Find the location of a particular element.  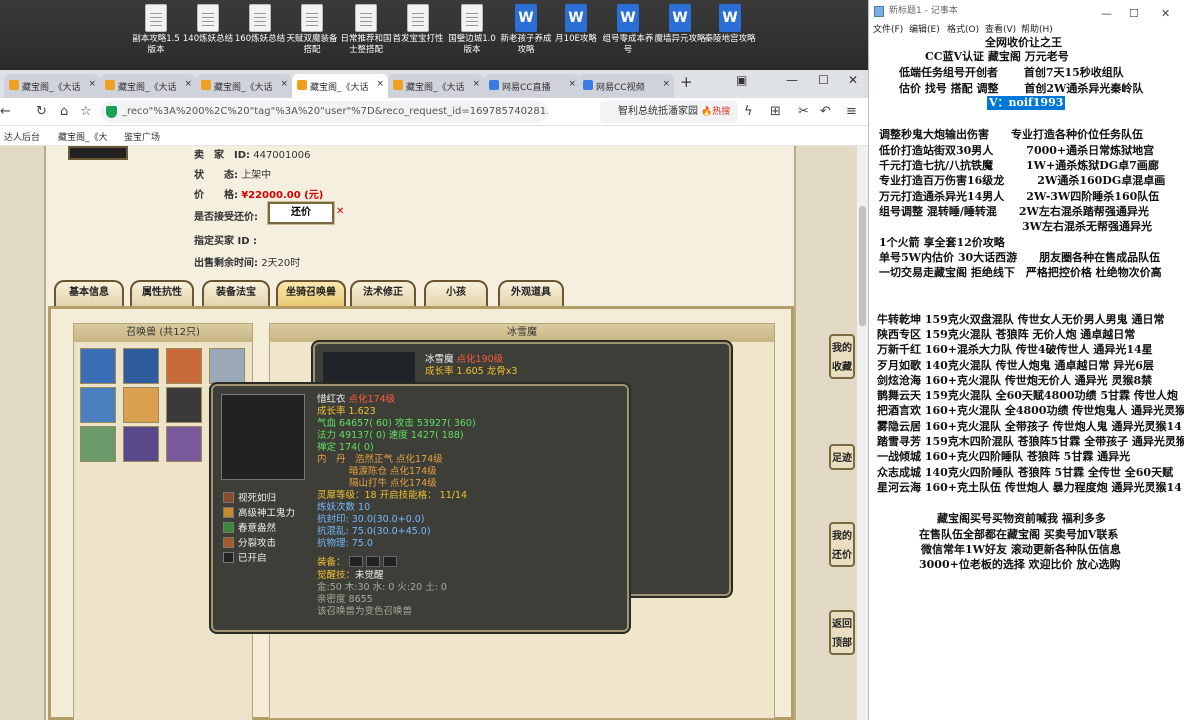

bookmark-item: 达人后台 is located at coordinates (22, 136).